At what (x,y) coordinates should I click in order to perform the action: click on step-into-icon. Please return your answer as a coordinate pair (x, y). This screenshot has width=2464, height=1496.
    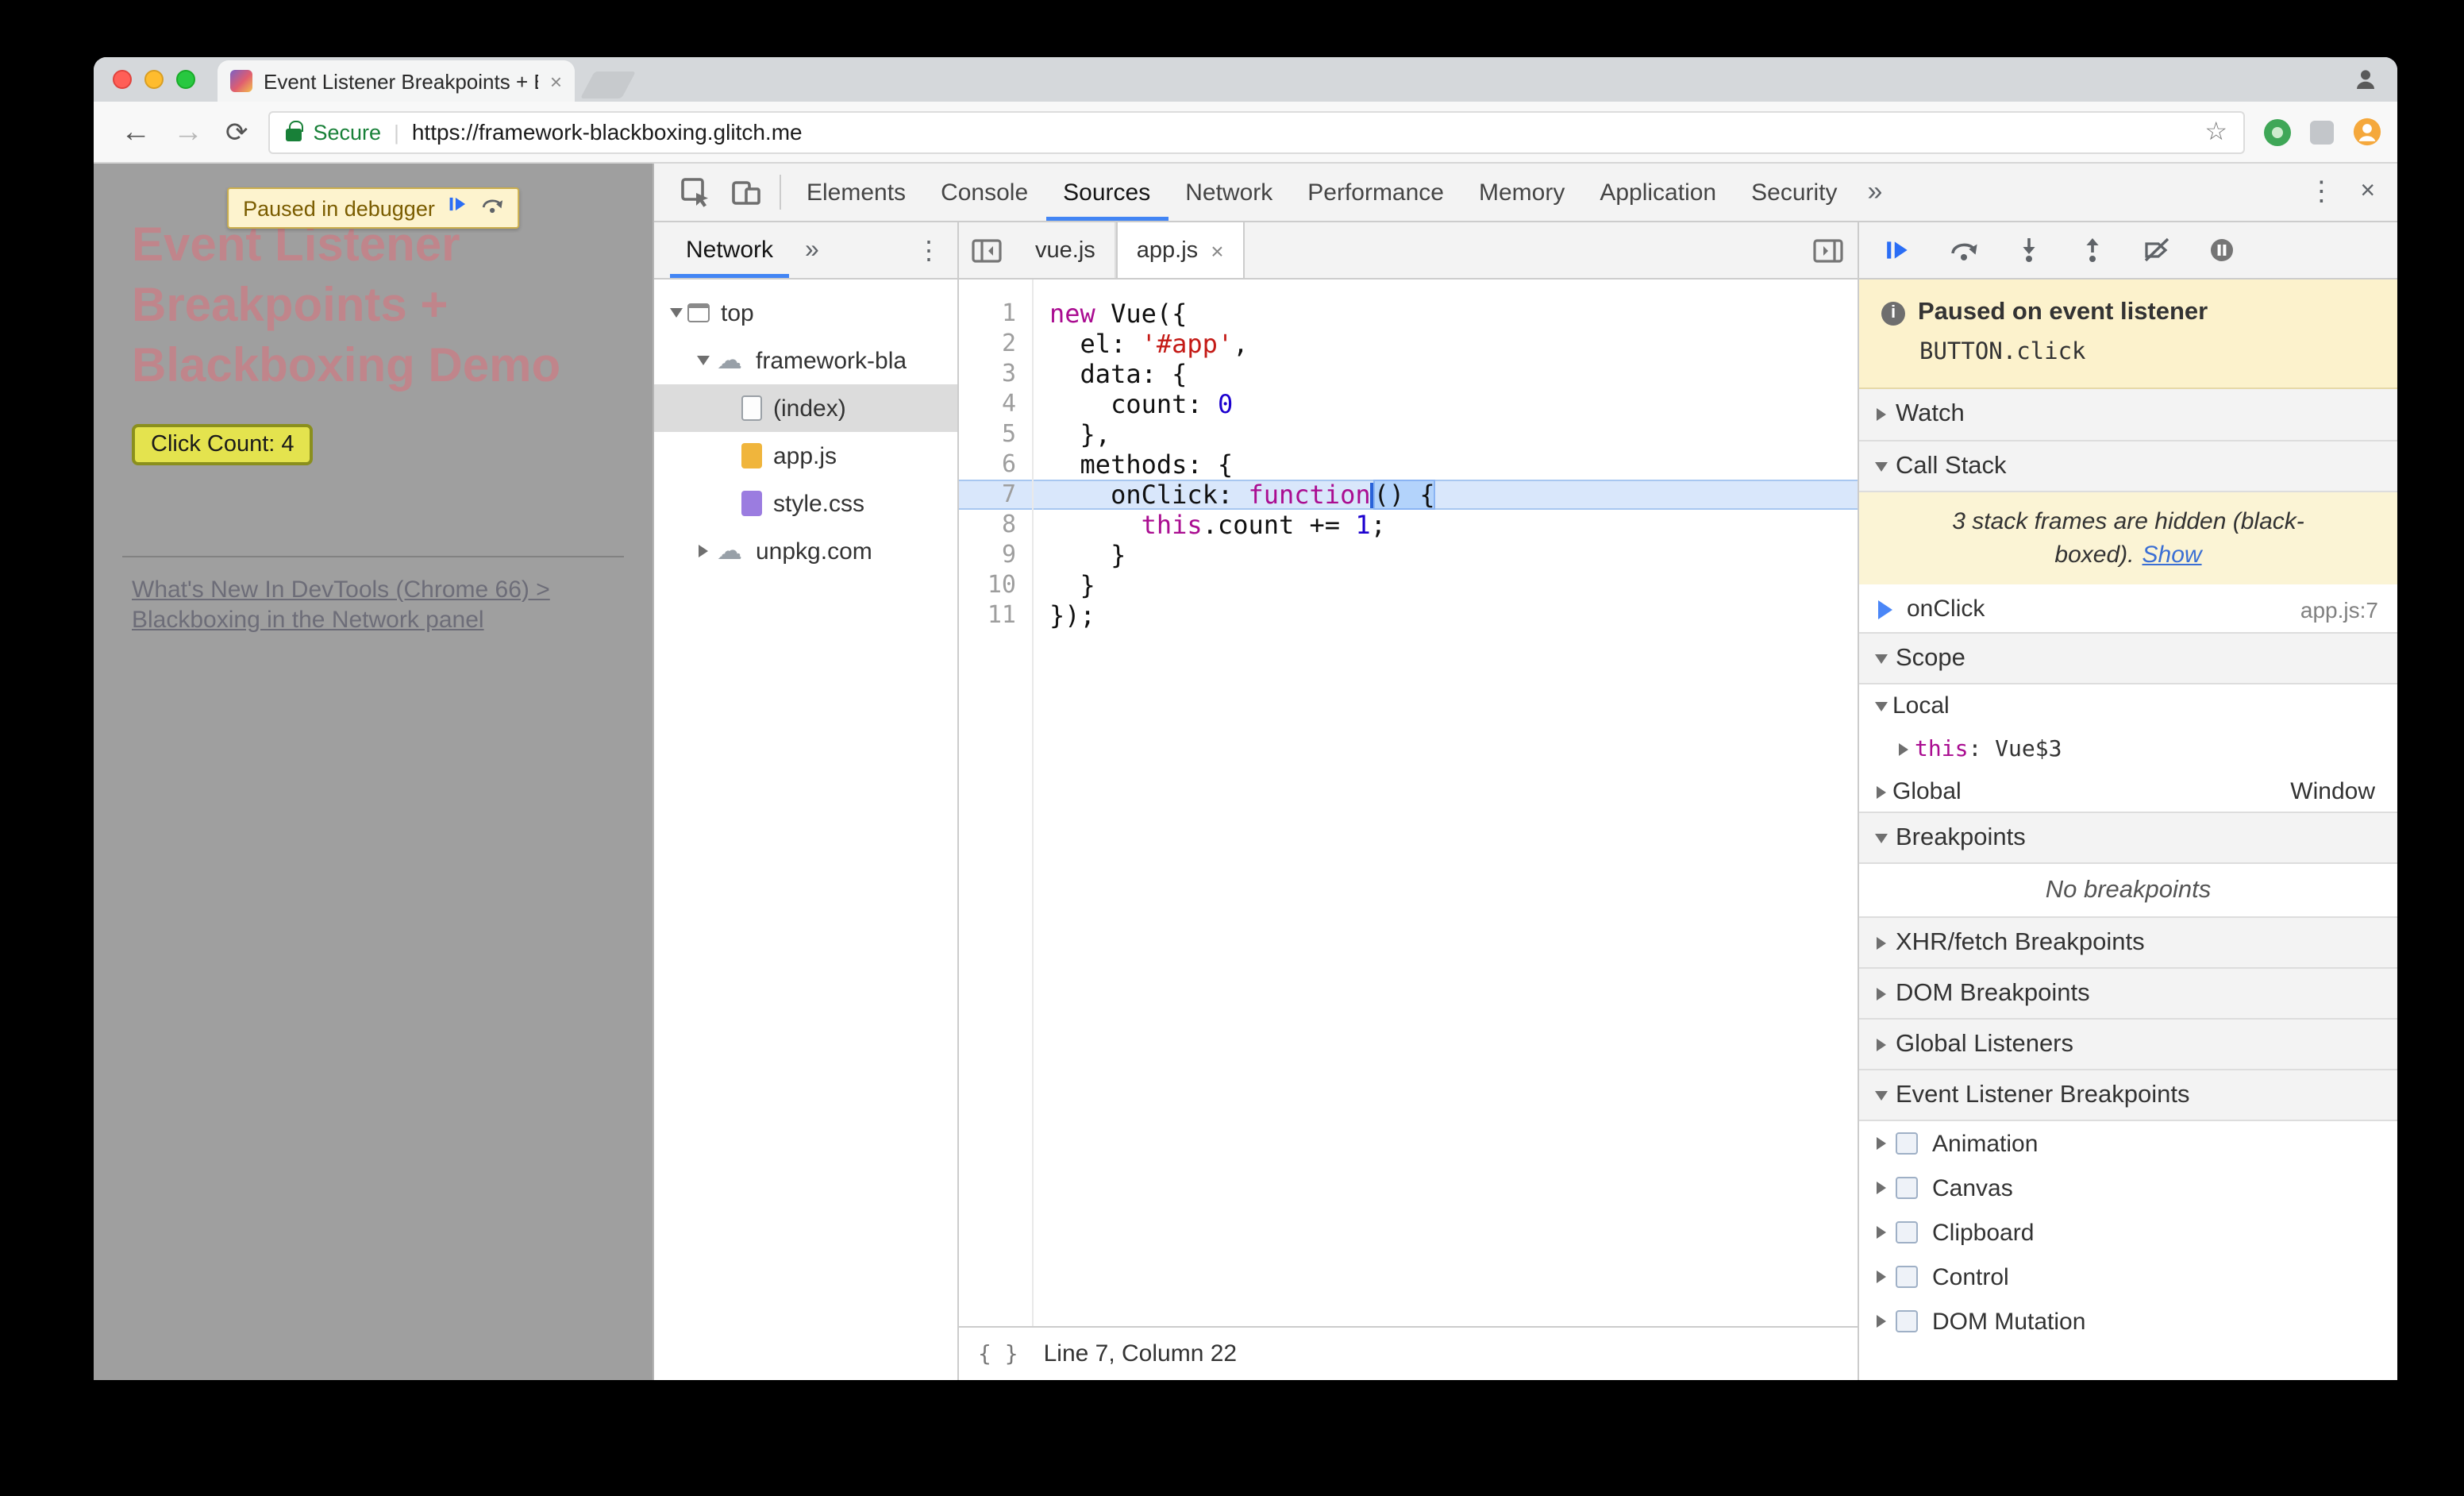
    Looking at the image, I should click on (2029, 250).